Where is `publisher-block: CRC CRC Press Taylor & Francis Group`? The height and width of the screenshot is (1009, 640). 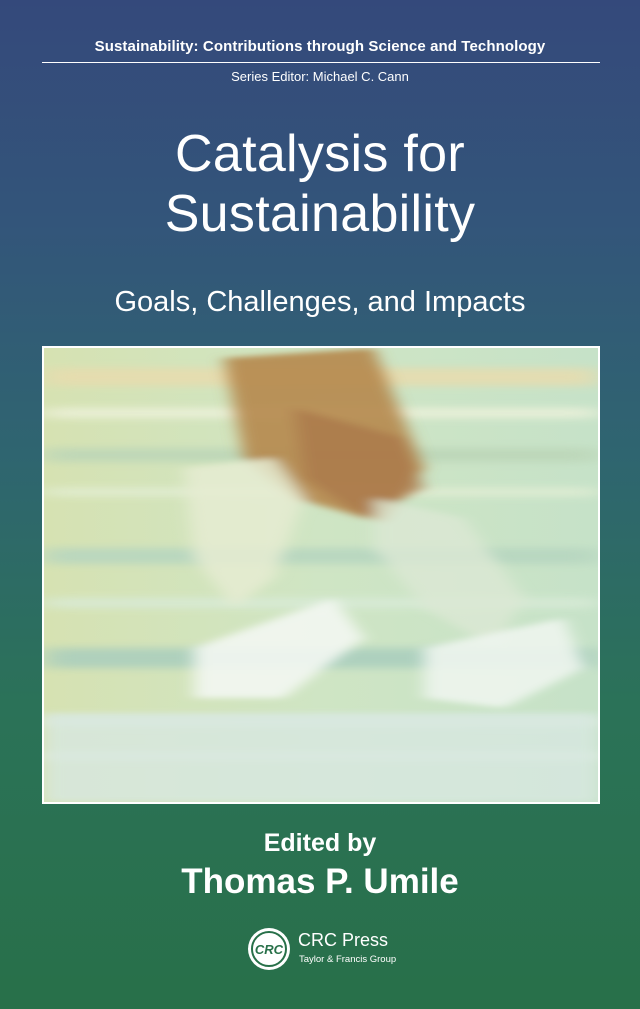 publisher-block: CRC CRC Press Taylor & Francis Group is located at coordinates (336, 951).